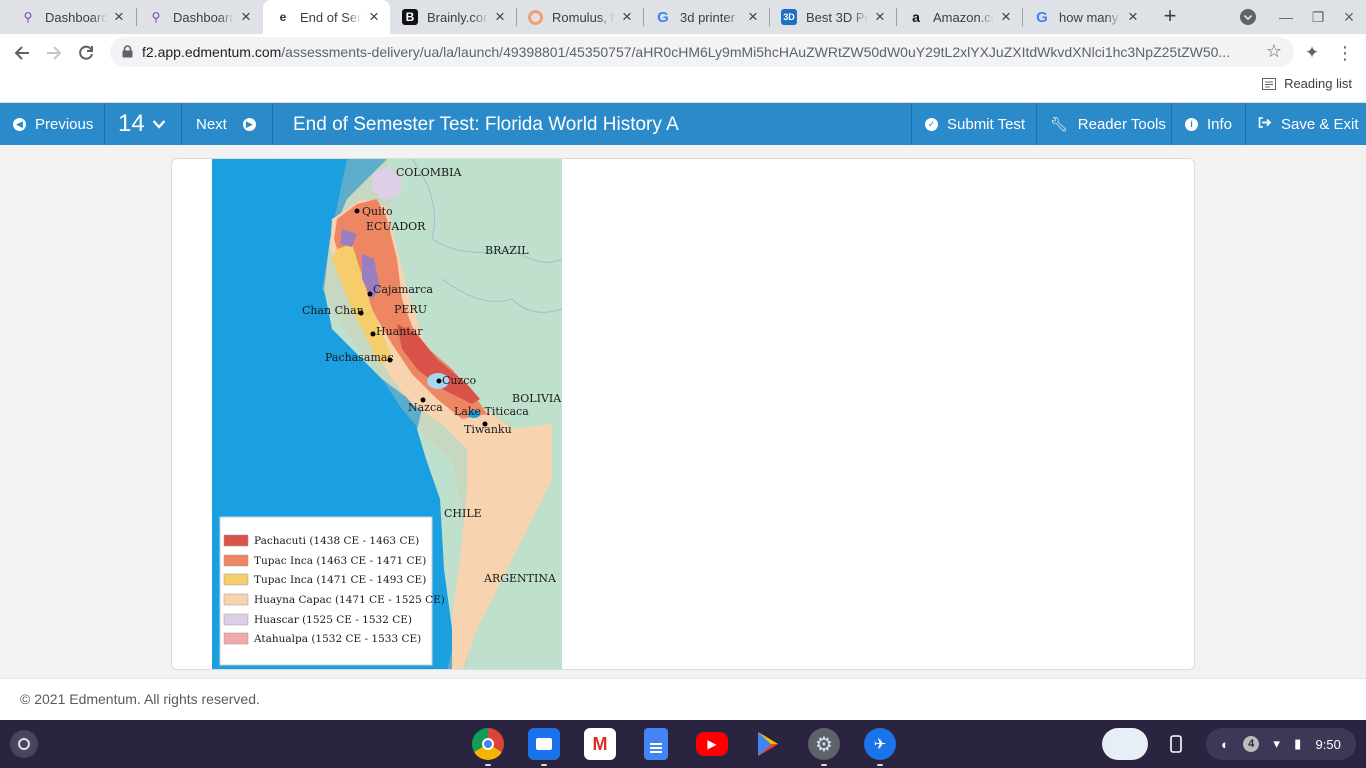  Describe the element at coordinates (425, 407) in the screenshot. I see `city-label: Nazca` at that location.